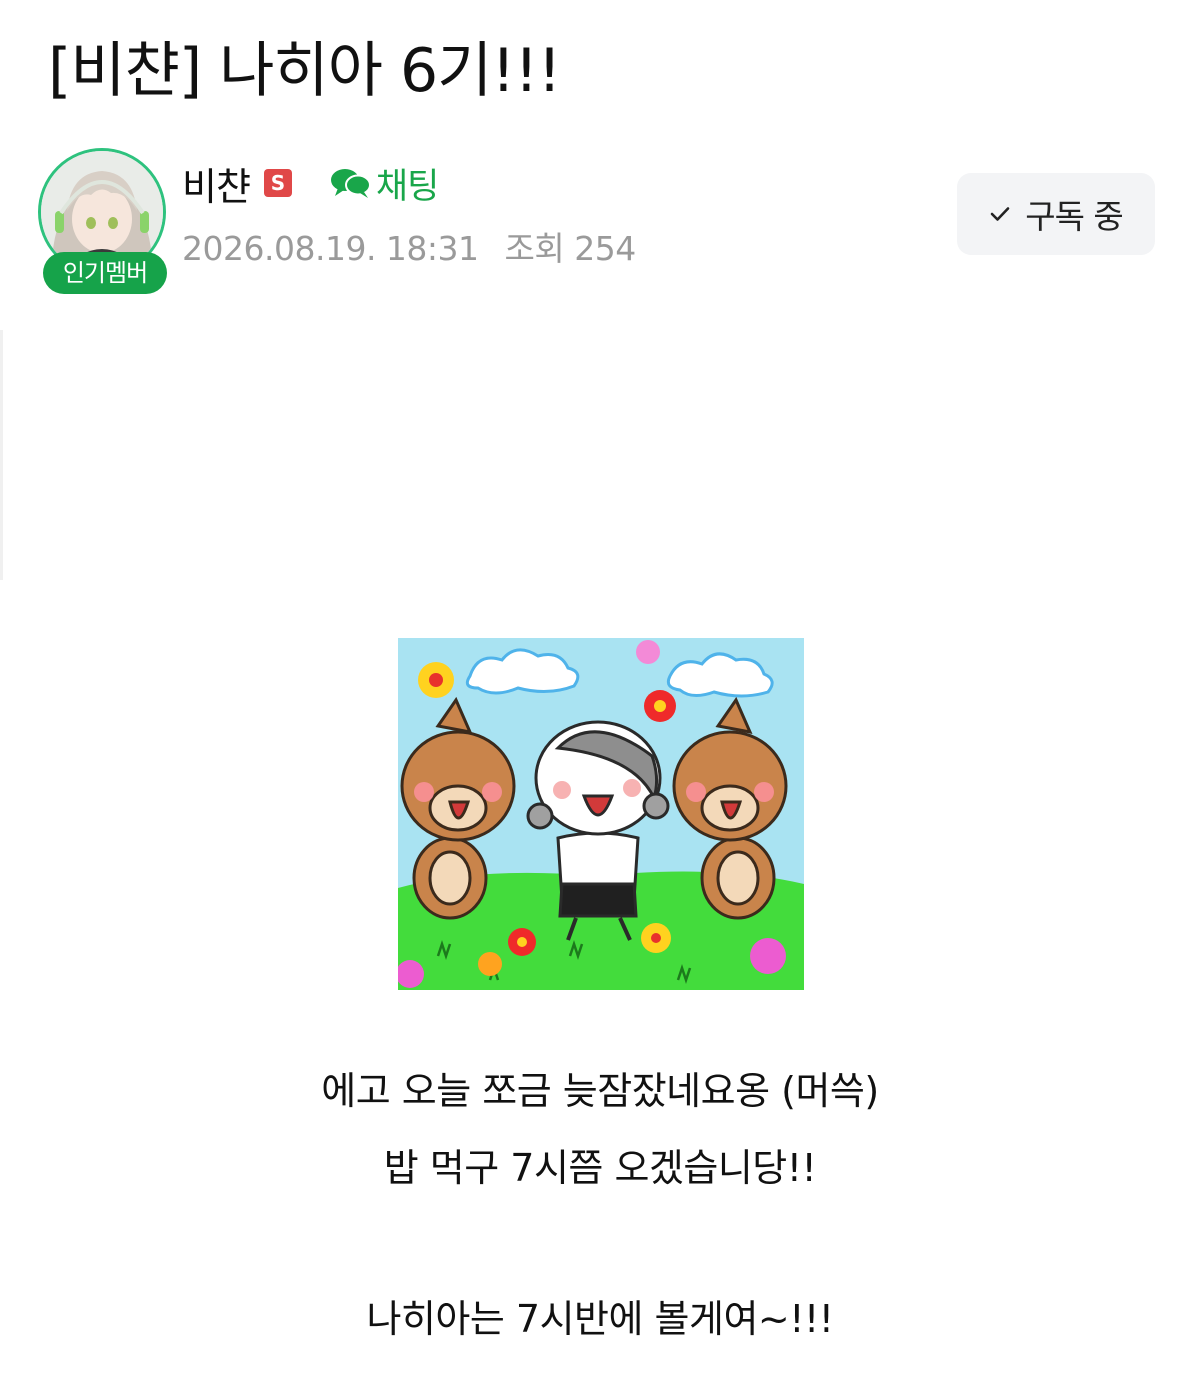  What do you see at coordinates (216, 183) in the screenshot?
I see `author-name: 비챤` at bounding box center [216, 183].